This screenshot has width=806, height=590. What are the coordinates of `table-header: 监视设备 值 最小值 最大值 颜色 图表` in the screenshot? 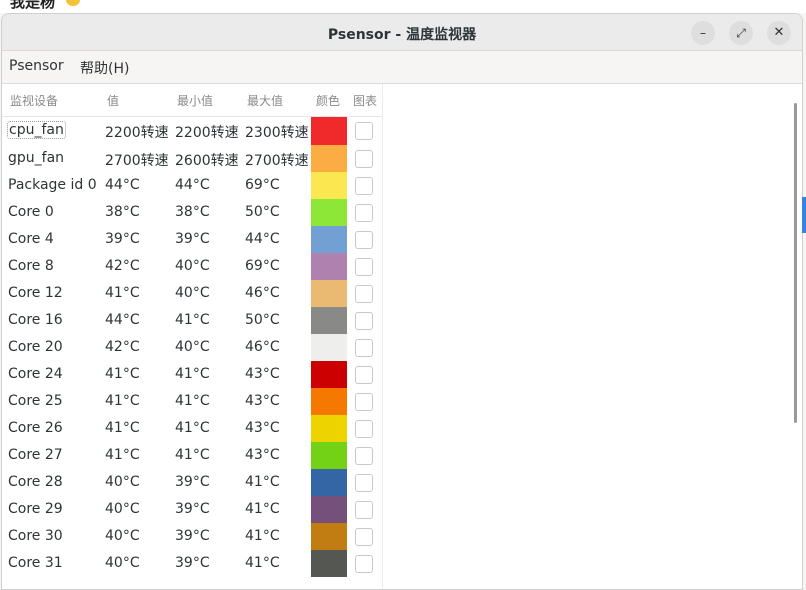 It's located at (192, 100).